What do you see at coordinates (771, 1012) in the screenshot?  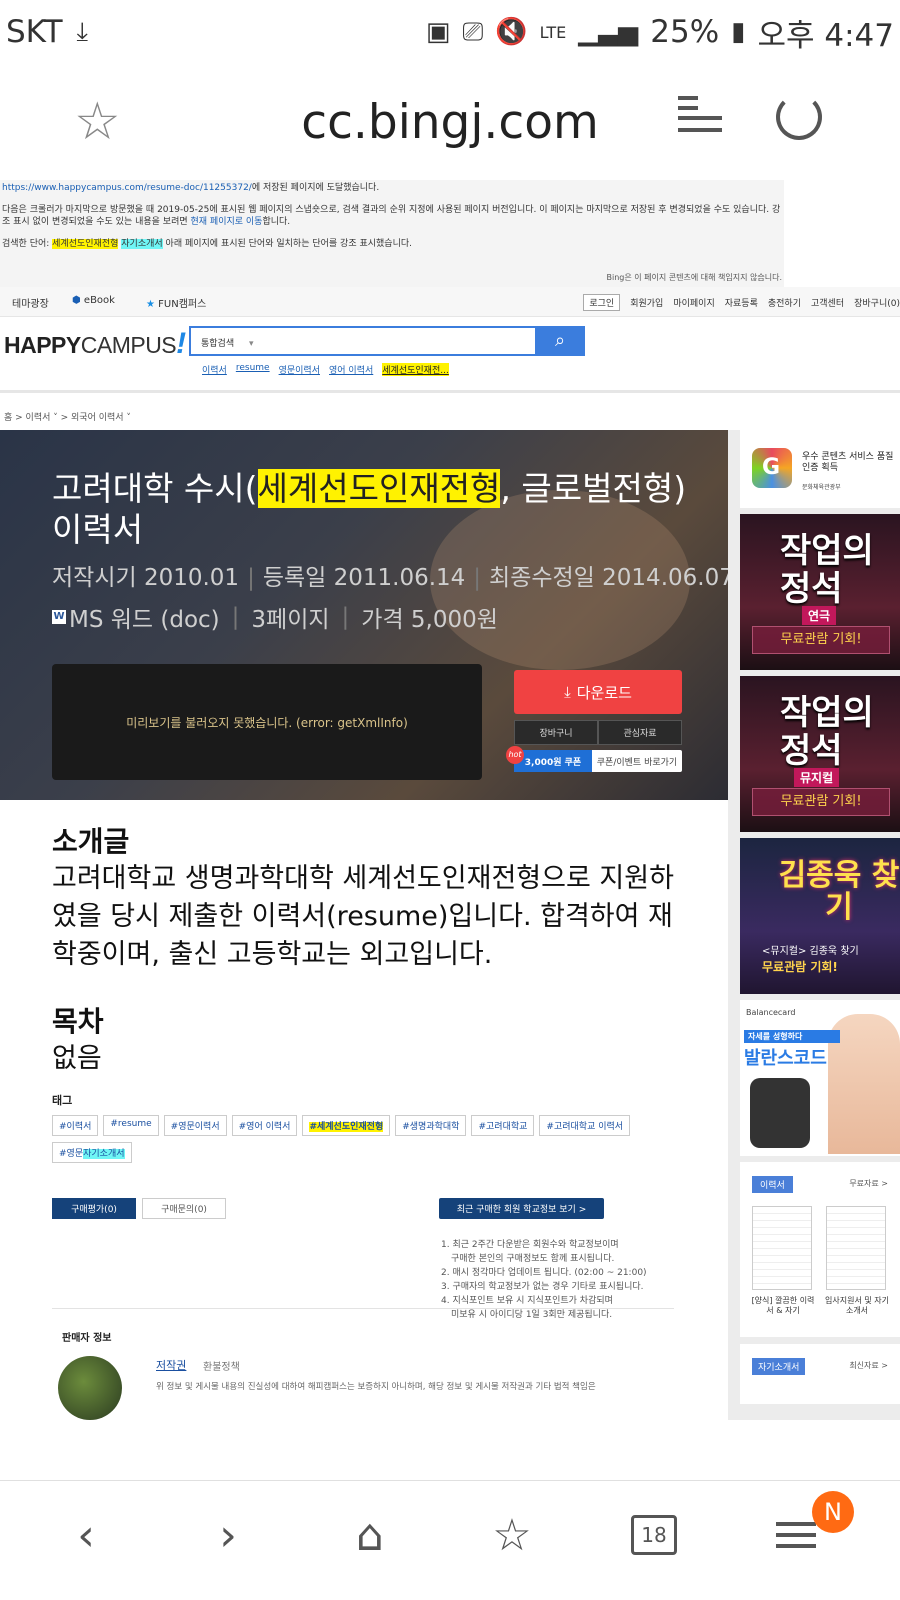 I see `ad-brand: Balancecard` at bounding box center [771, 1012].